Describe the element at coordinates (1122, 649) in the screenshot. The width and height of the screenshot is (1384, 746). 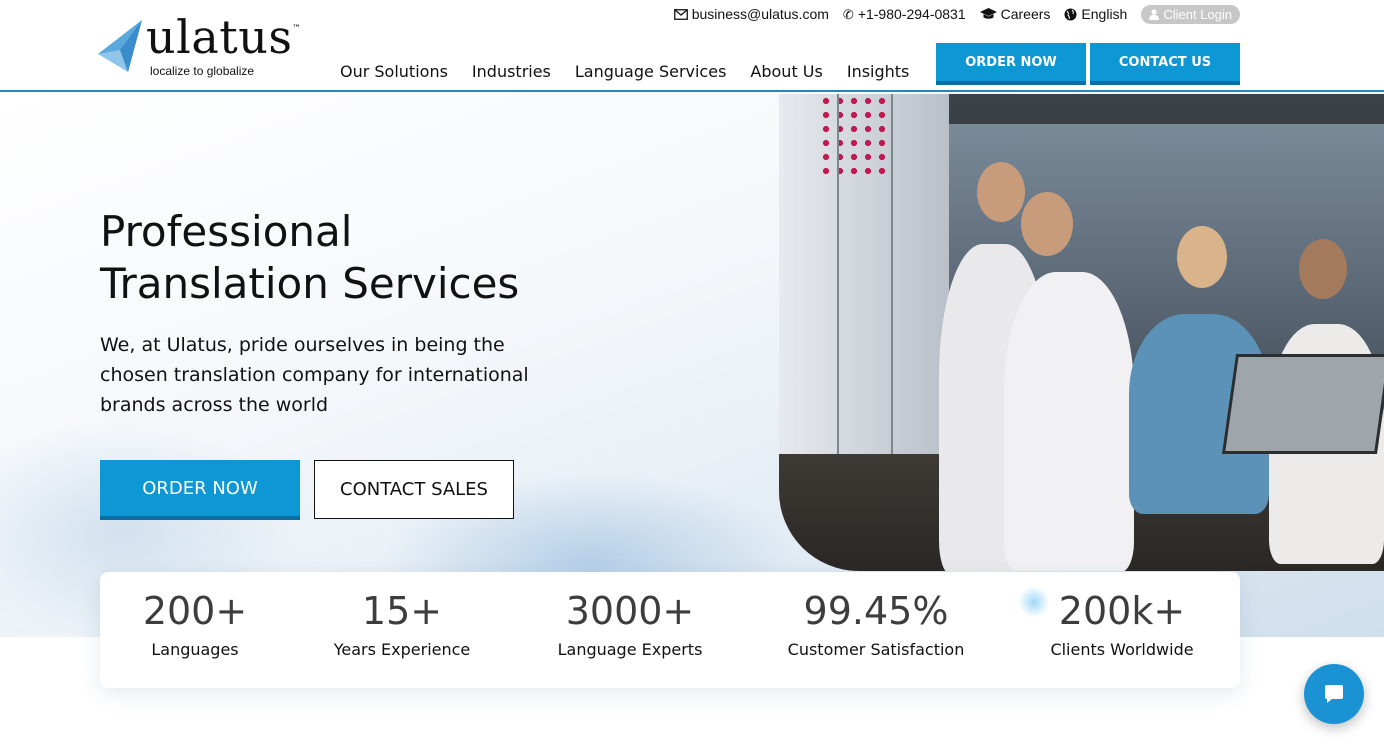
I see `stat-label: Clients Worldwide` at that location.